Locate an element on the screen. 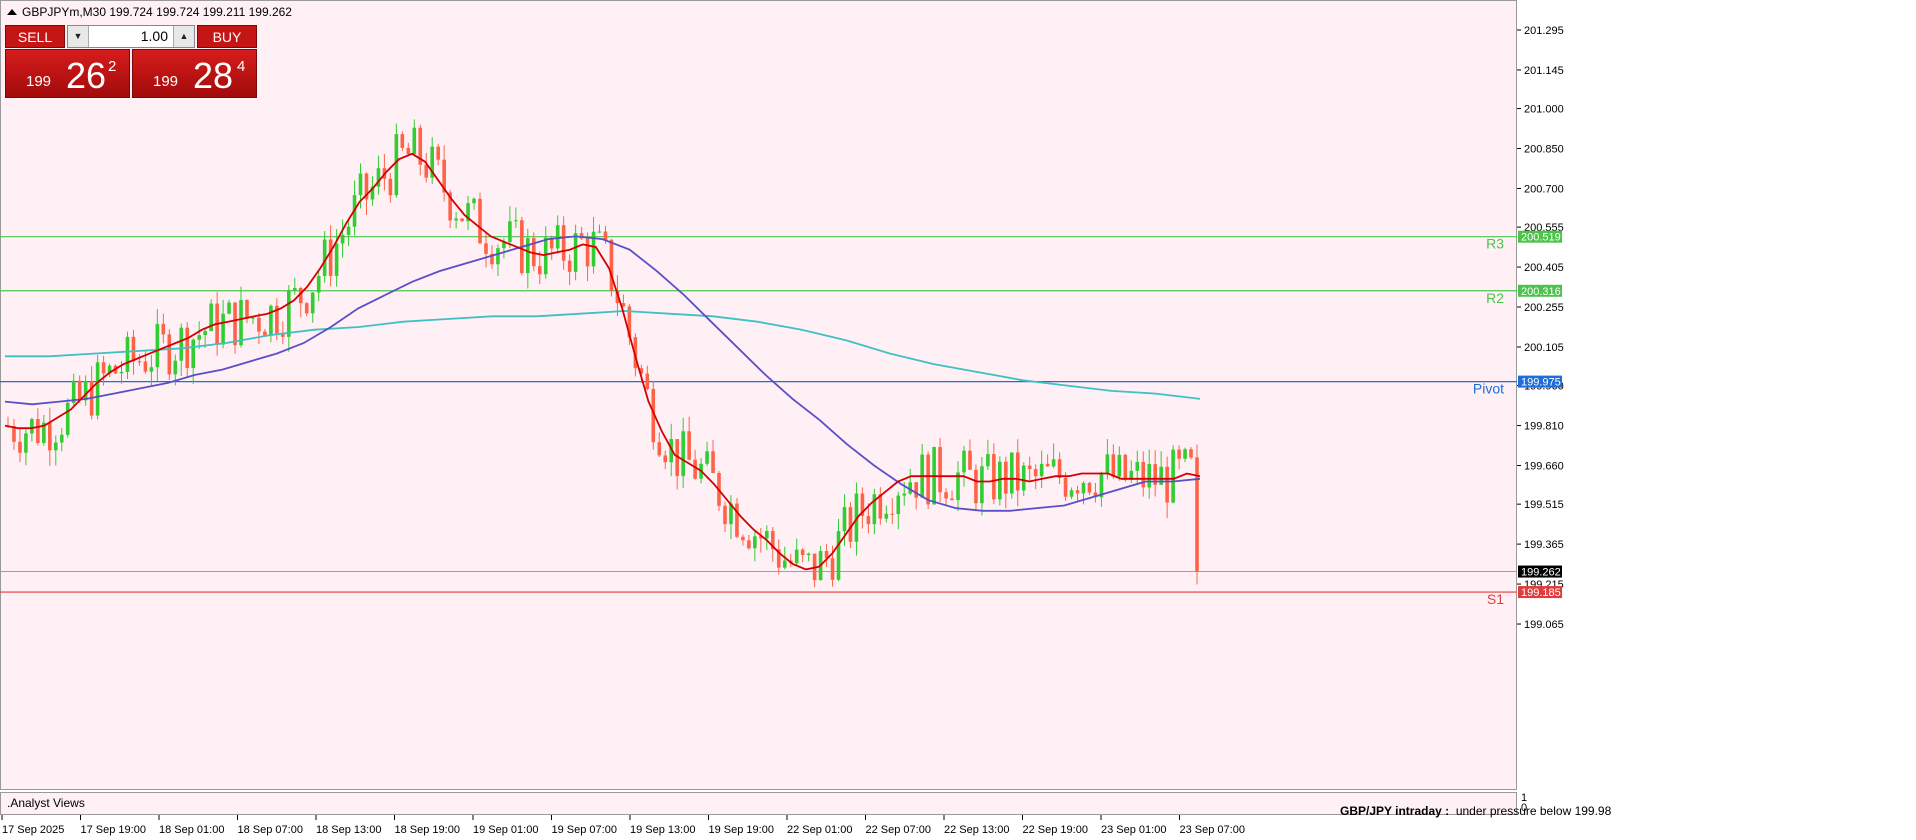  y-tick-label: 200.700 is located at coordinates (1544, 189).